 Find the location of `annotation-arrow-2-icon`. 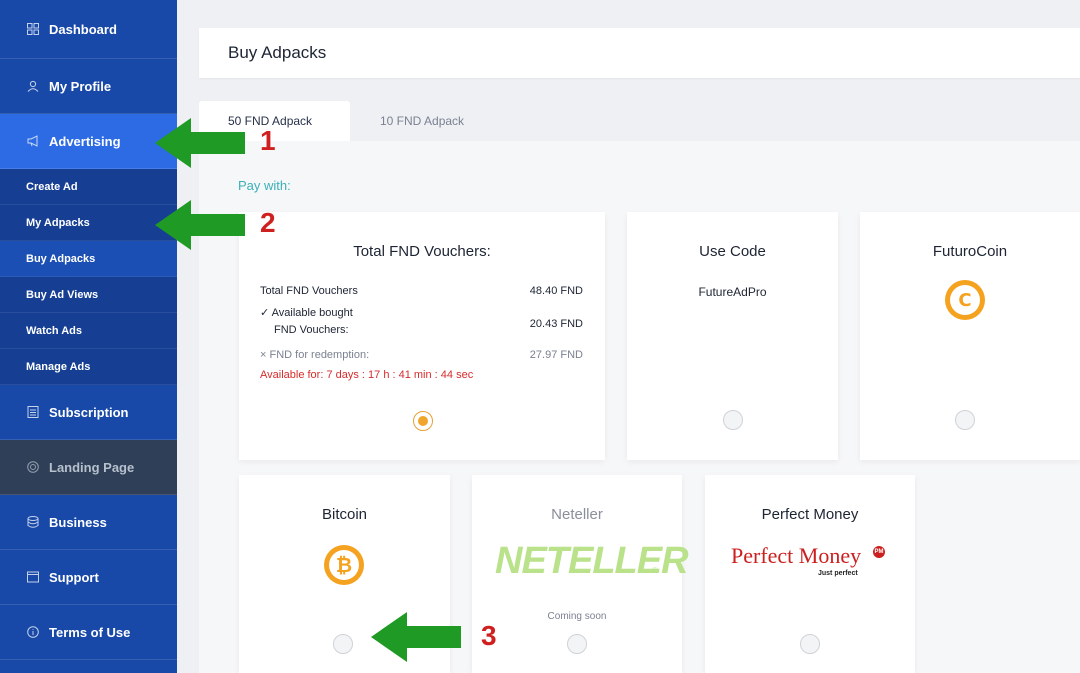

annotation-arrow-2-icon is located at coordinates (200, 225).